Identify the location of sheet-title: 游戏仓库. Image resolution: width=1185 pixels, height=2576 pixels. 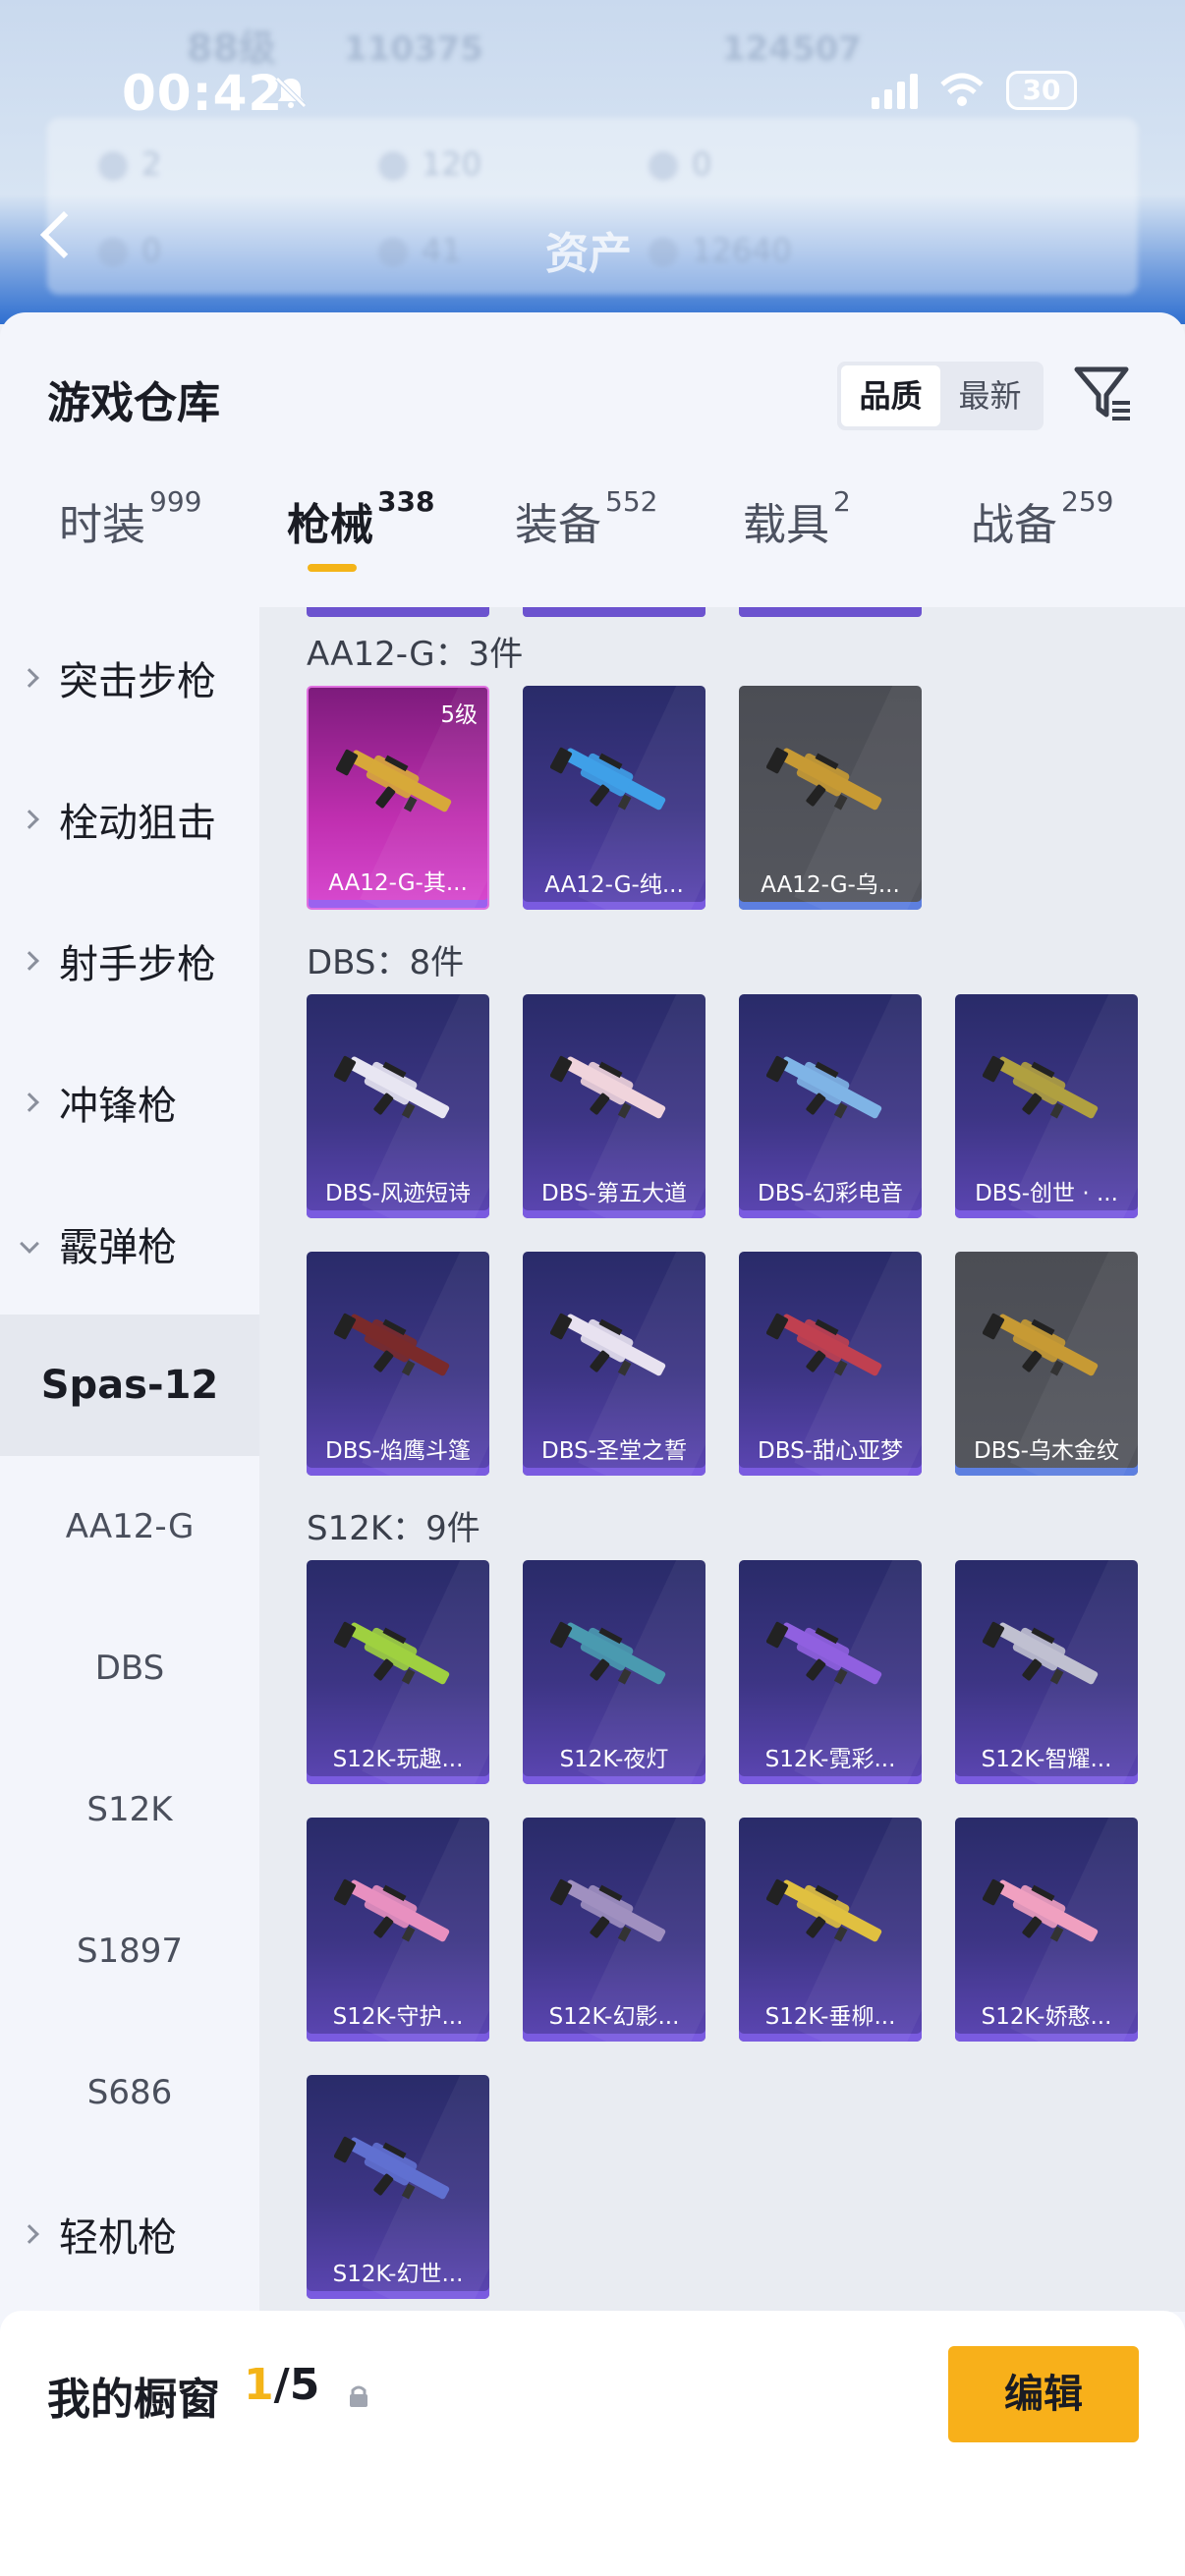
(134, 403).